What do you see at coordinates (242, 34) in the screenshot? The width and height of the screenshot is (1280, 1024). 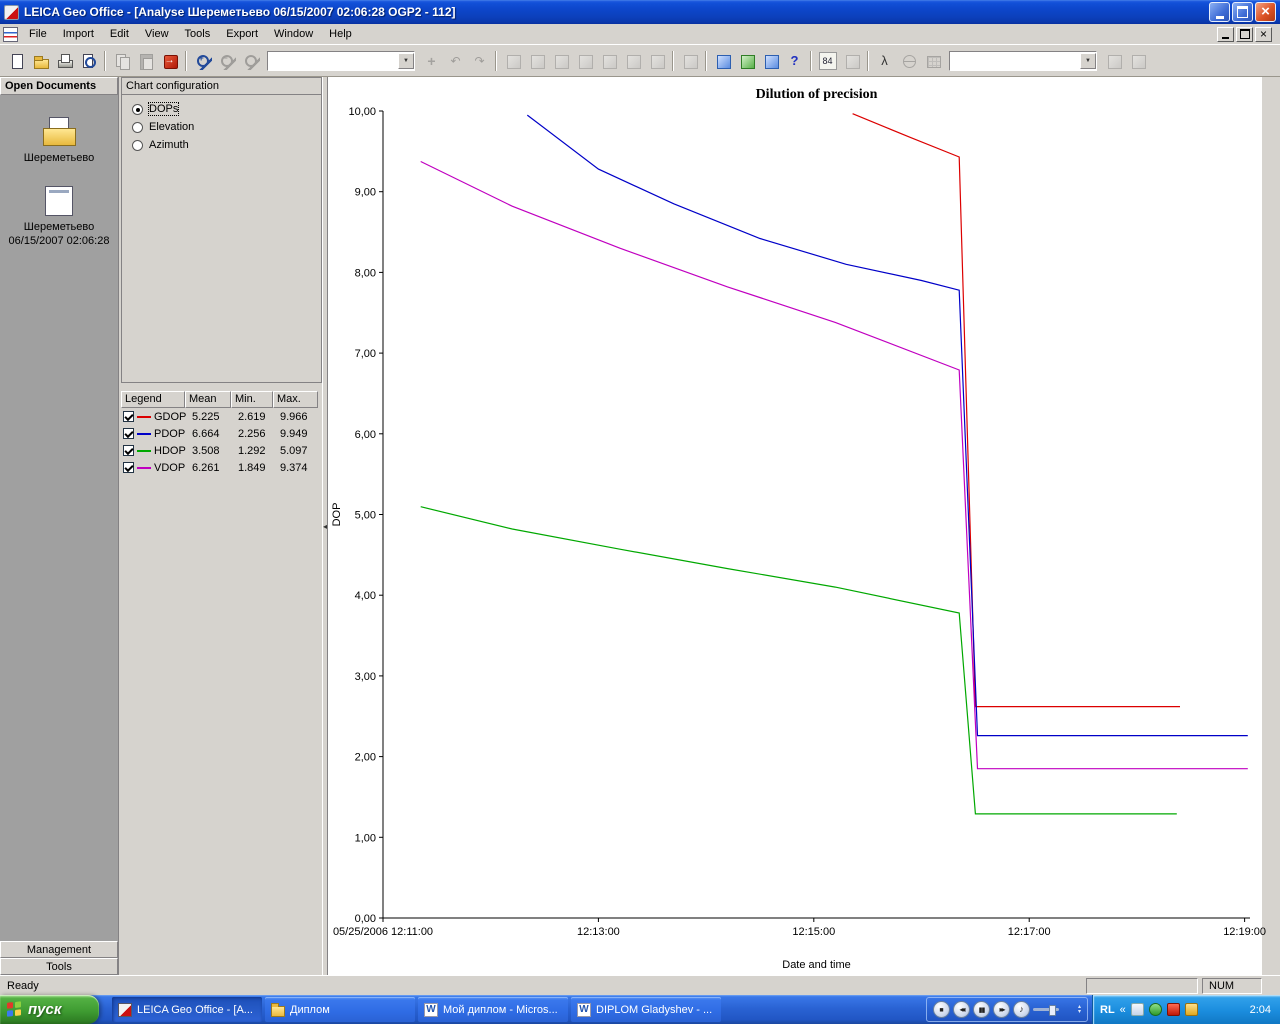 I see `menu-export: Export` at bounding box center [242, 34].